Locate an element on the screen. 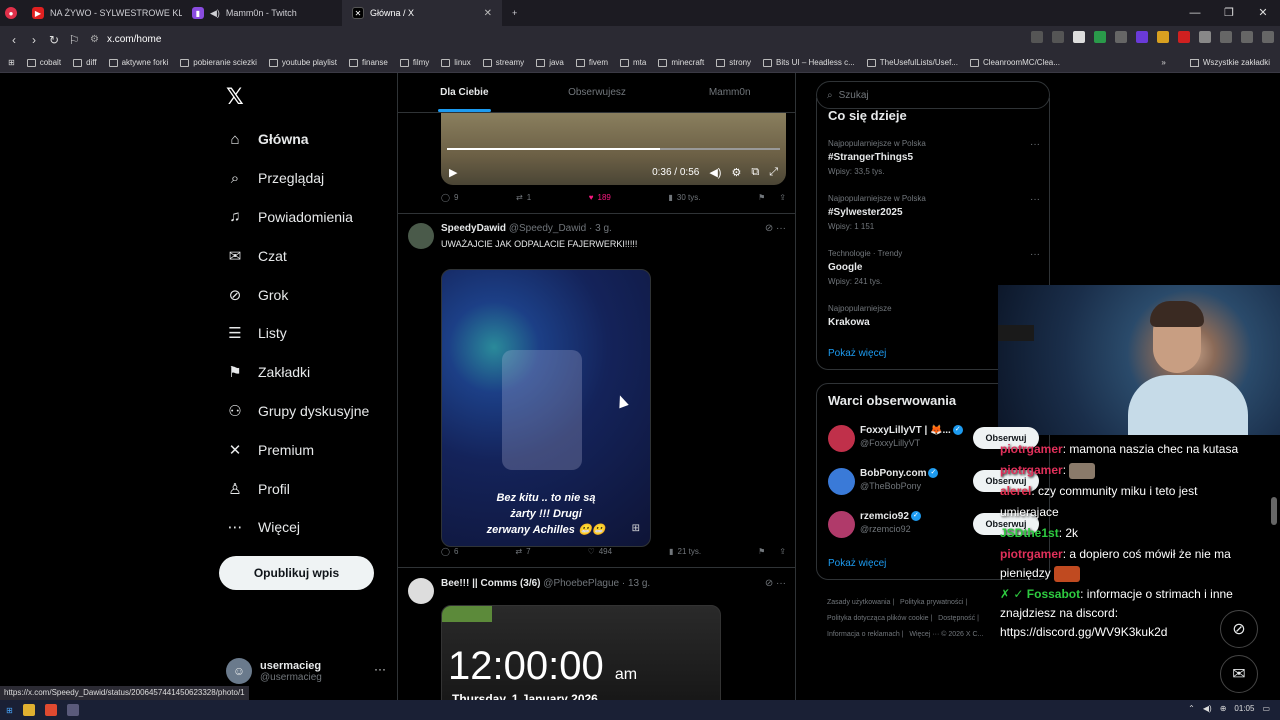 The image size is (1280, 720). nav-premium: ✕ Premium is located at coordinates (297, 449).